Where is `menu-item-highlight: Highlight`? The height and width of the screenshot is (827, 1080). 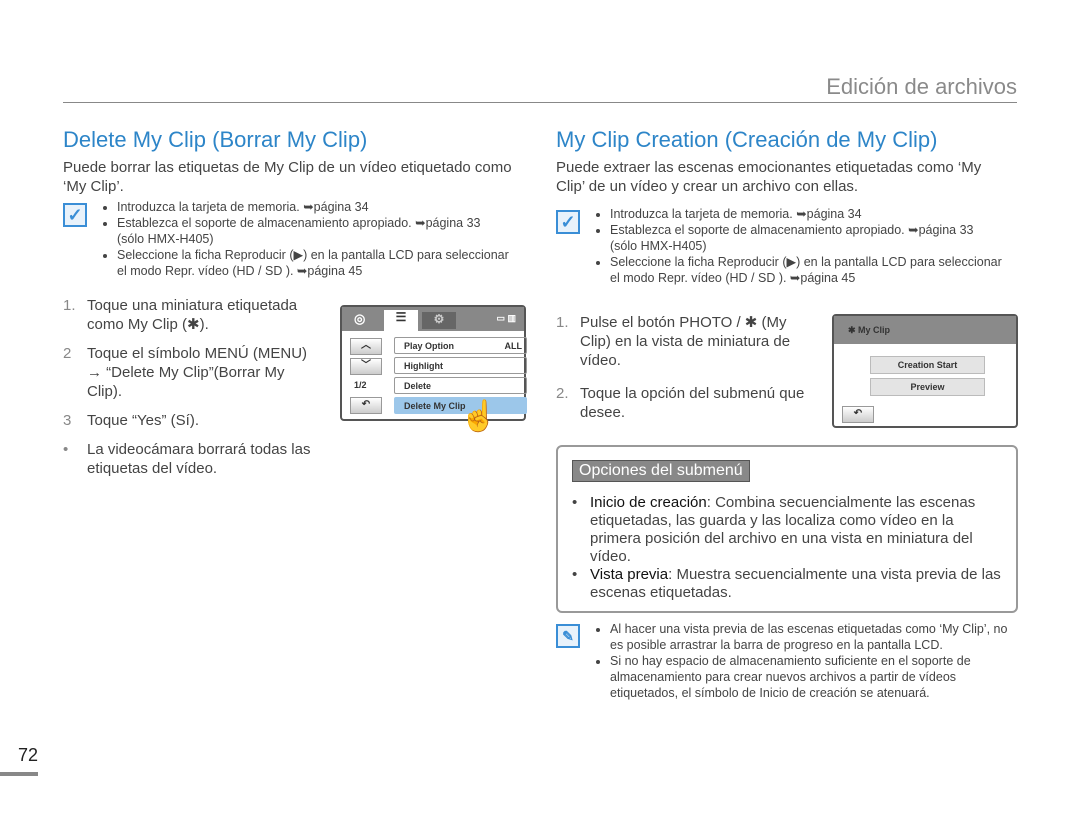 menu-item-highlight: Highlight is located at coordinates (460, 365).